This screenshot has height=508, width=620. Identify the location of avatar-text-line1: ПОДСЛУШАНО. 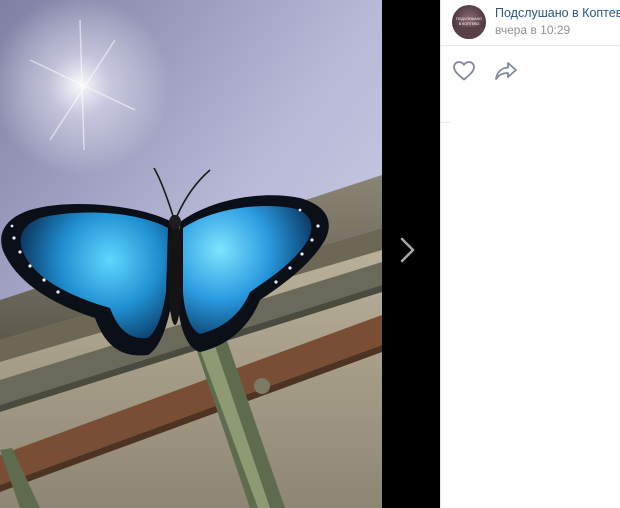
(469, 19).